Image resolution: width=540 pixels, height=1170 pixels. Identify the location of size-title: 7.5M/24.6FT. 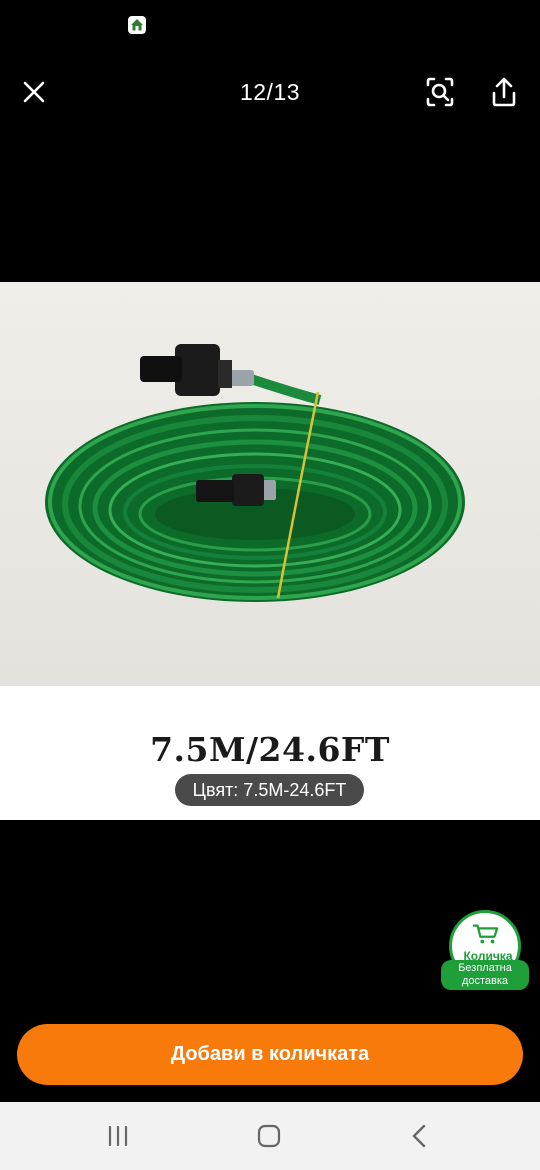
(270, 749).